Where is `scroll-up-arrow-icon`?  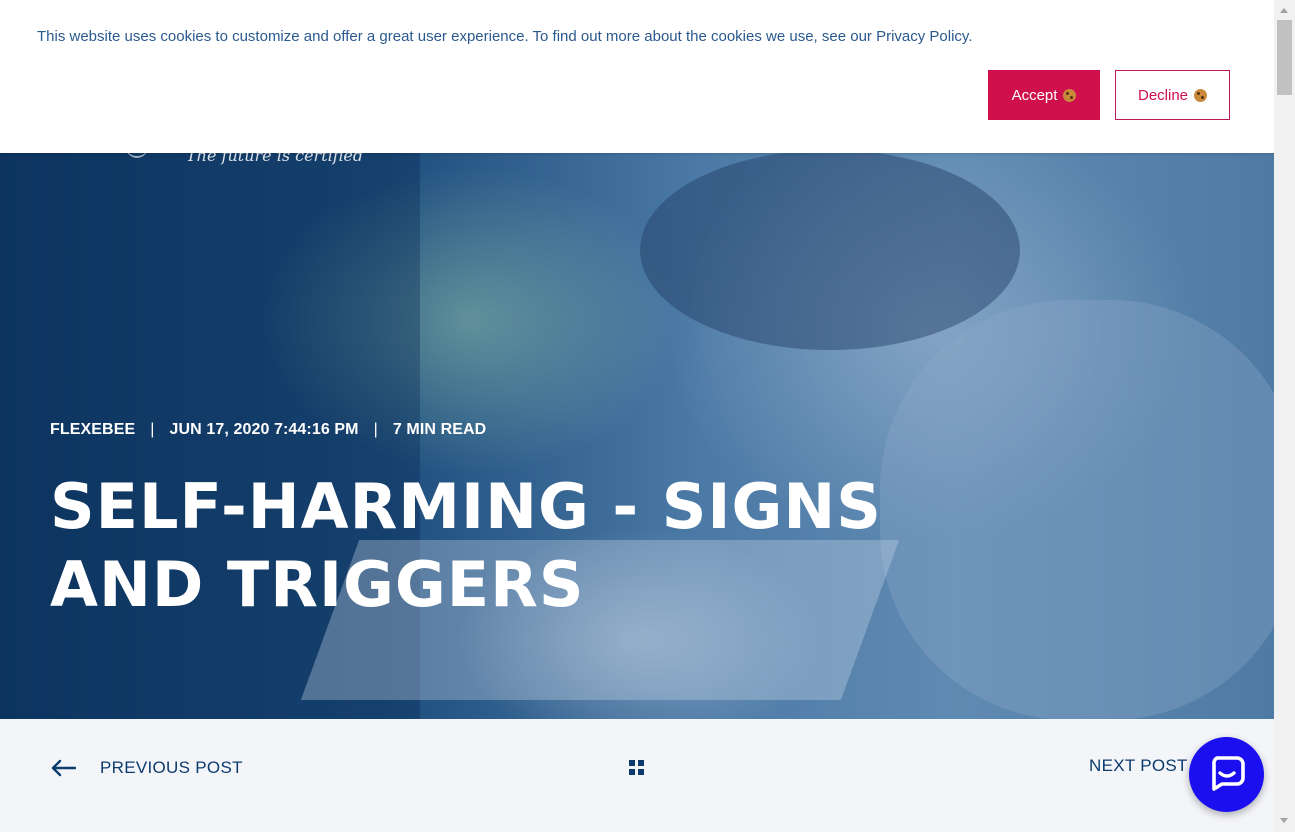 scroll-up-arrow-icon is located at coordinates (1284, 10).